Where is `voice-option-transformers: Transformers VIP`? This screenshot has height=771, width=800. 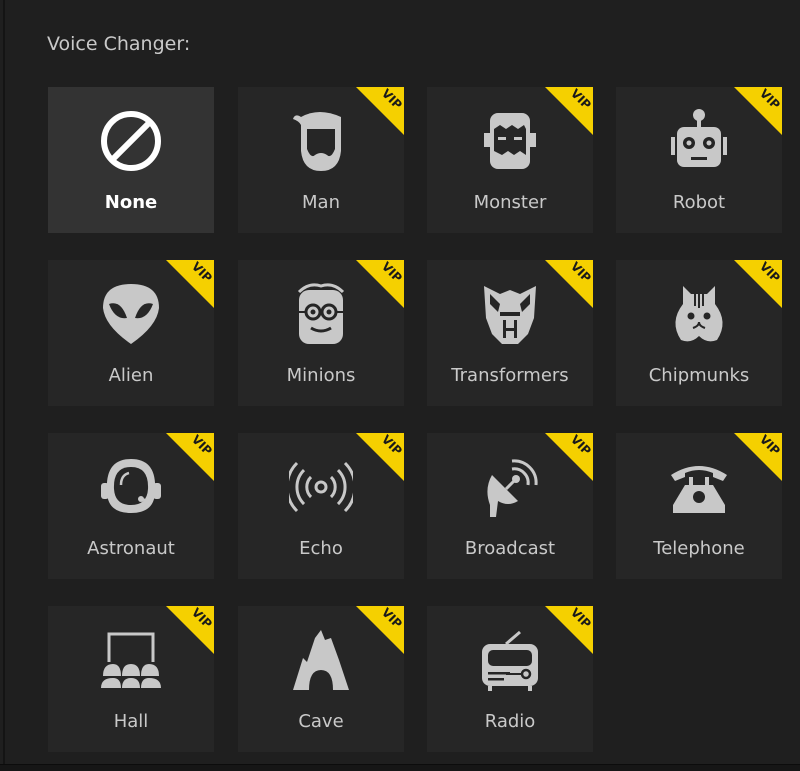 voice-option-transformers: Transformers VIP is located at coordinates (510, 333).